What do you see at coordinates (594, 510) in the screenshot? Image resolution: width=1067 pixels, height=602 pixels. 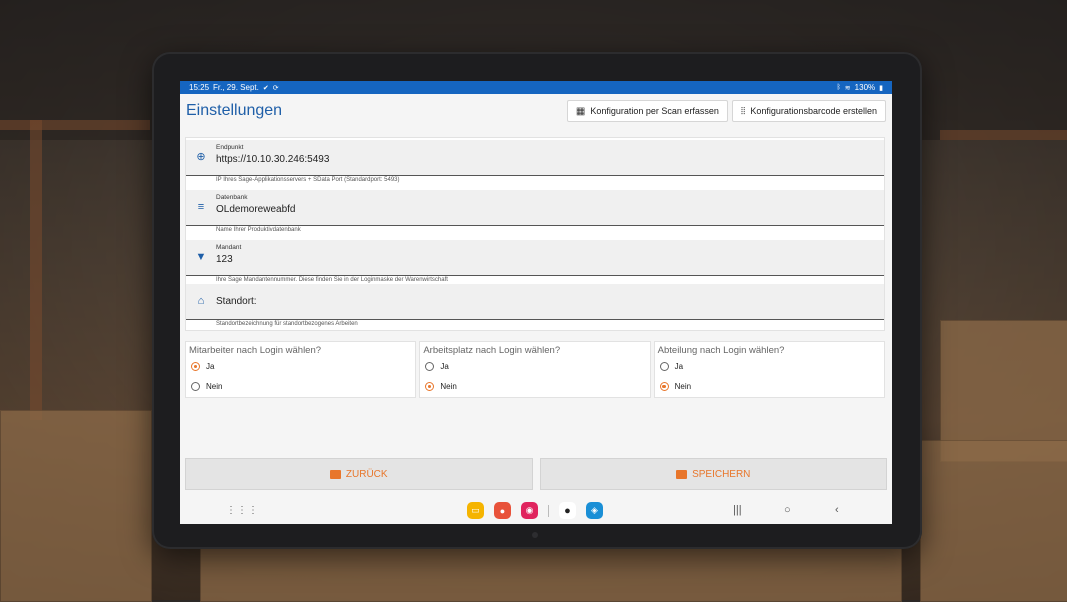 I see `scanner-app-icon: ◈` at bounding box center [594, 510].